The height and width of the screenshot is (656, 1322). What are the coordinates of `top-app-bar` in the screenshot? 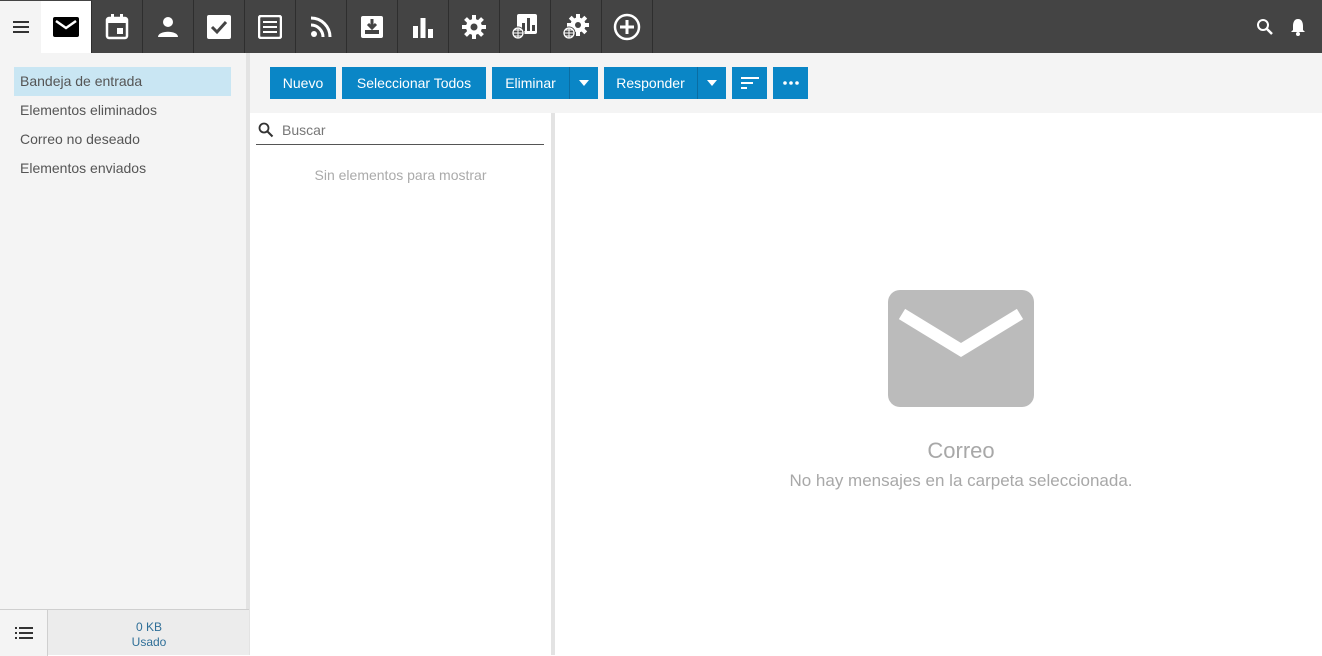 It's located at (661, 26).